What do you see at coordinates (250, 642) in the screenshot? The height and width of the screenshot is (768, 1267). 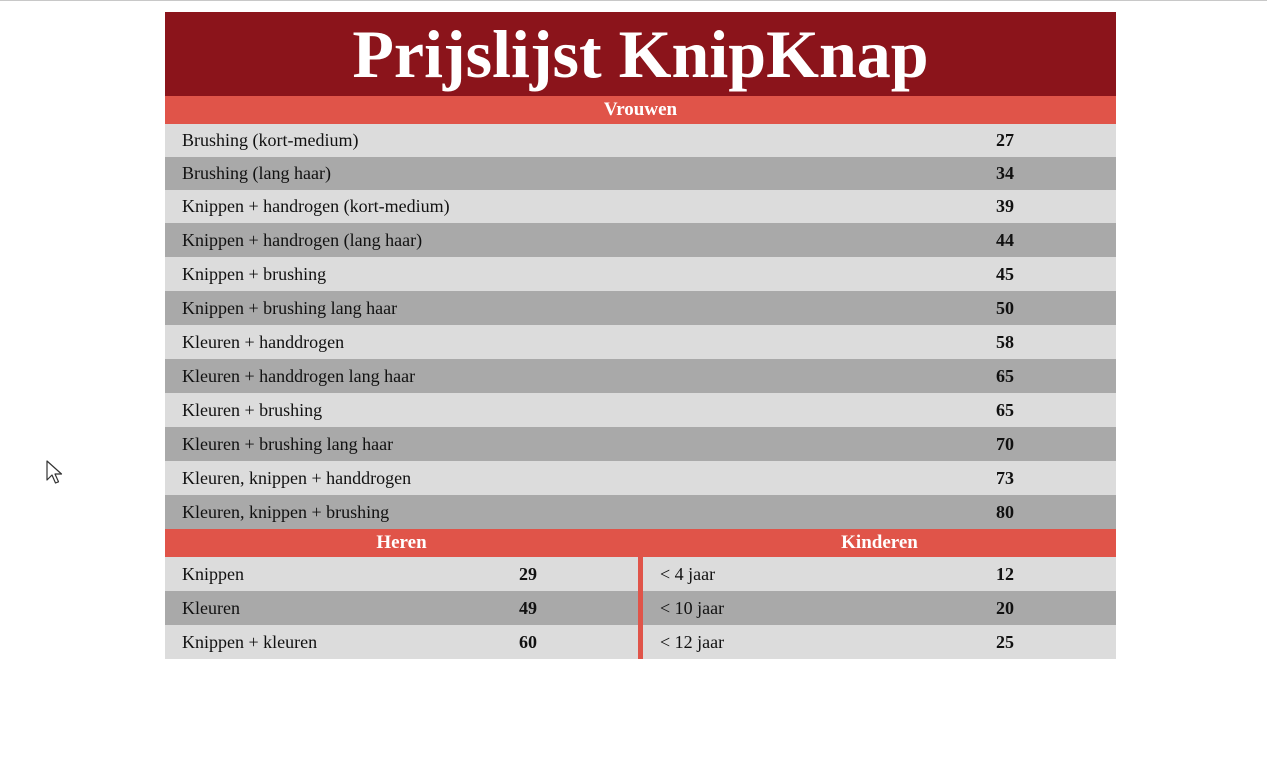 I see `service-label: Knippen + kleuren` at bounding box center [250, 642].